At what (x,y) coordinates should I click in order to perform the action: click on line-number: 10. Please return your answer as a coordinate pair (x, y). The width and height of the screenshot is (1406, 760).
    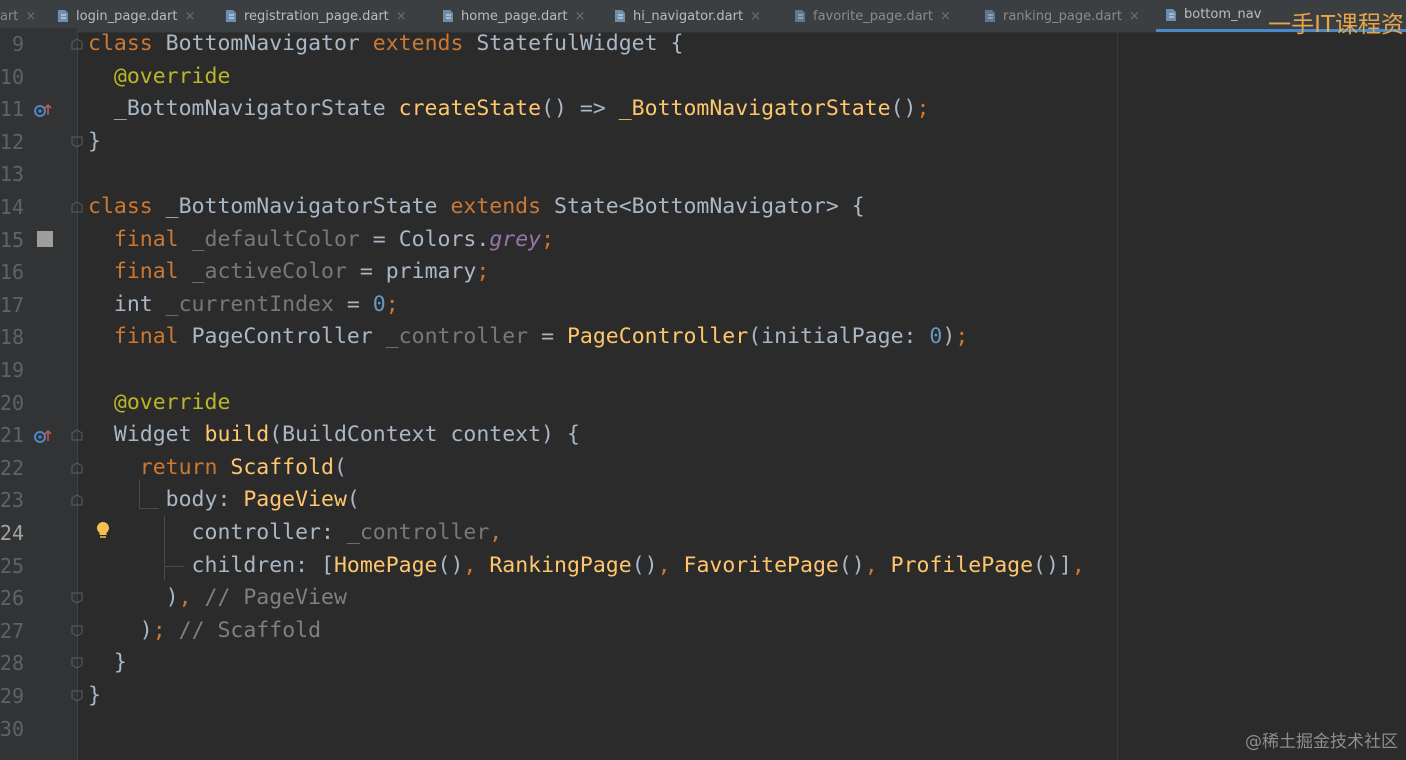
    Looking at the image, I should click on (12, 76).